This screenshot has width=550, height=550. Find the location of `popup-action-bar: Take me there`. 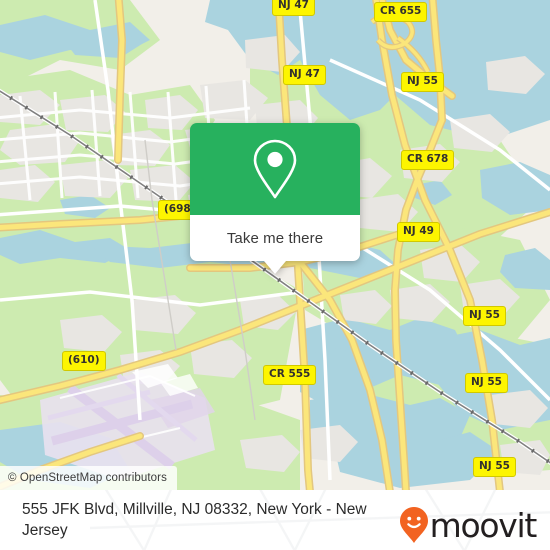

popup-action-bar: Take me there is located at coordinates (275, 238).